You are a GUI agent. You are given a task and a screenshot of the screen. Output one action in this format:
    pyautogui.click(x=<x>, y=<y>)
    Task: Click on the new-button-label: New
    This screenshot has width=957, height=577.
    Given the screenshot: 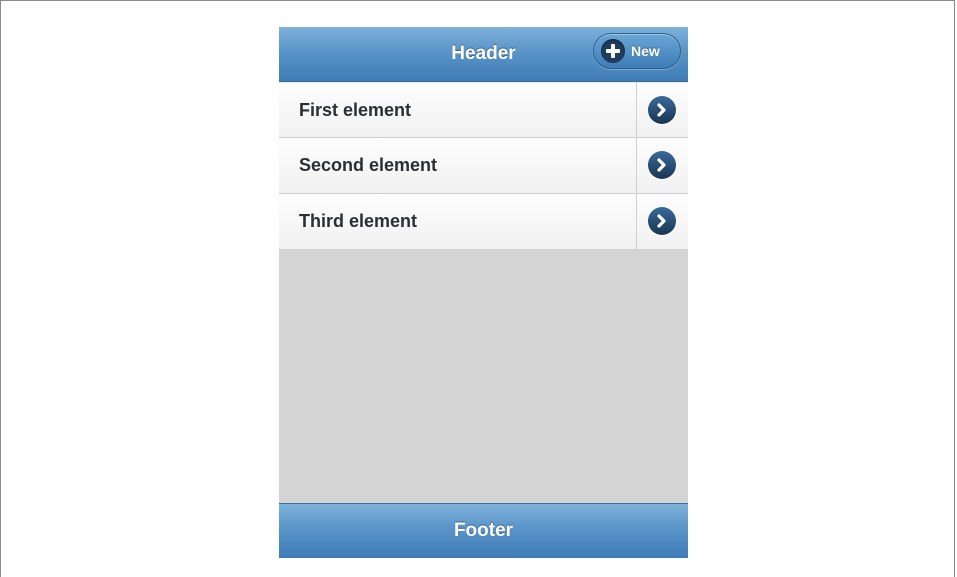 What is the action you would take?
    pyautogui.click(x=645, y=51)
    